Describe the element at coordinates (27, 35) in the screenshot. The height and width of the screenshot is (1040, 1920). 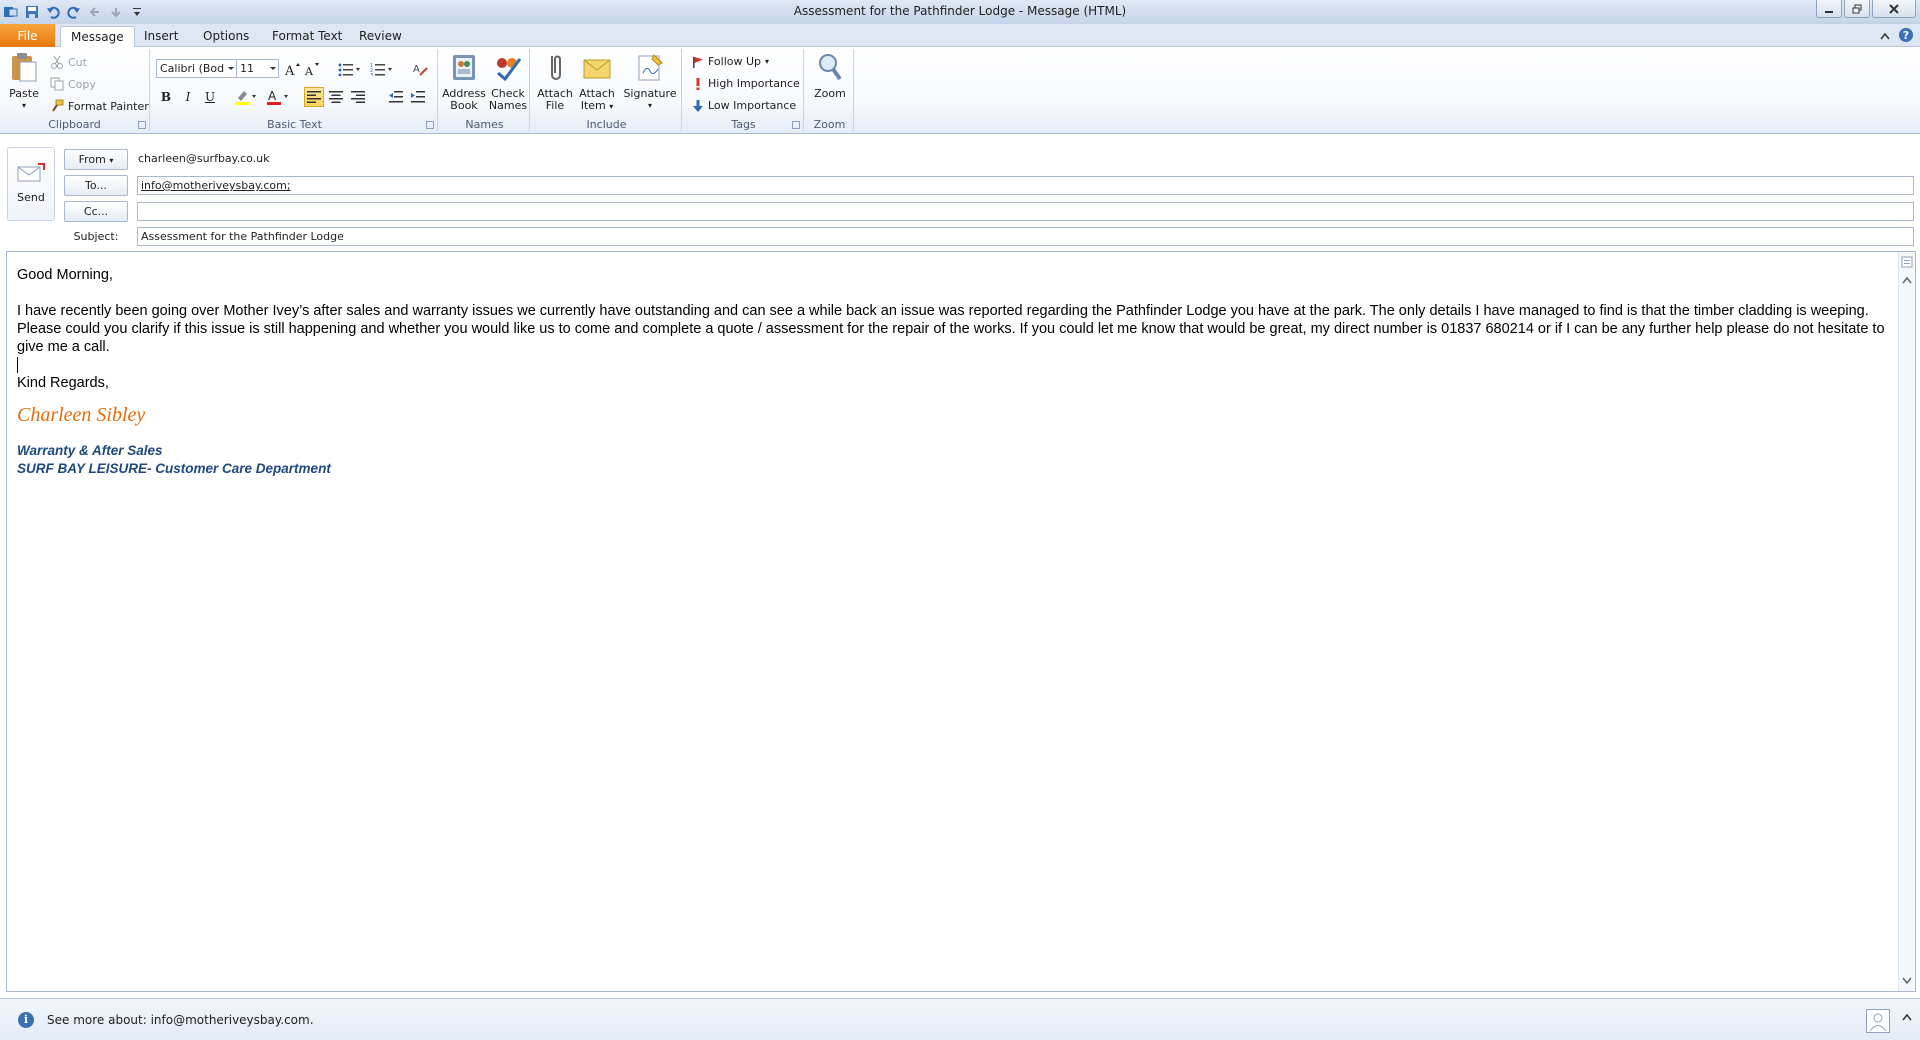
I see `tab-file: File` at that location.